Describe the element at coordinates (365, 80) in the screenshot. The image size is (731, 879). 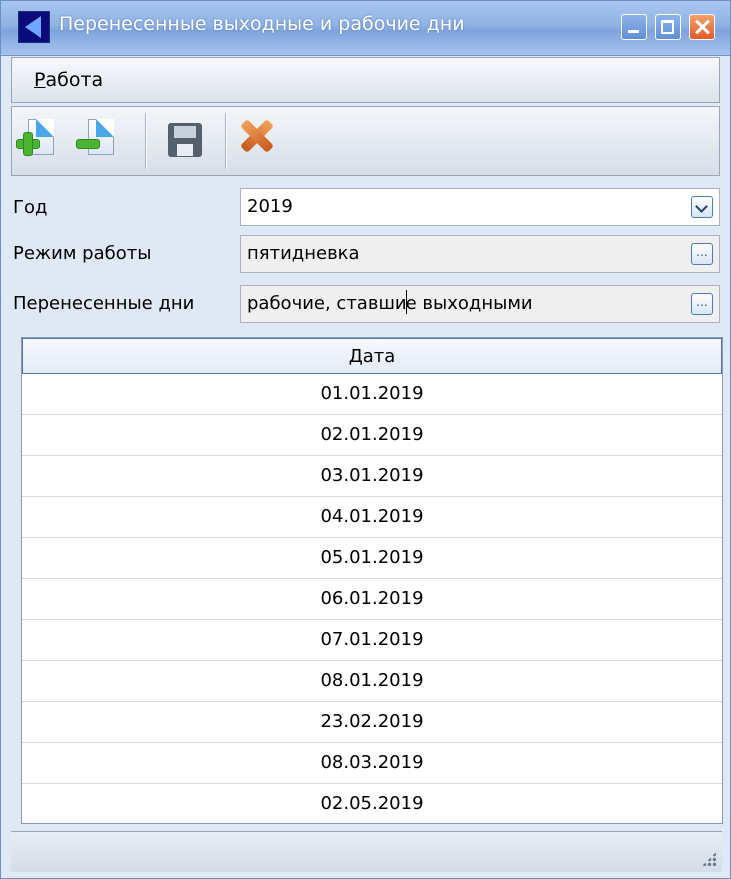
I see `menu-bar: Работа` at that location.